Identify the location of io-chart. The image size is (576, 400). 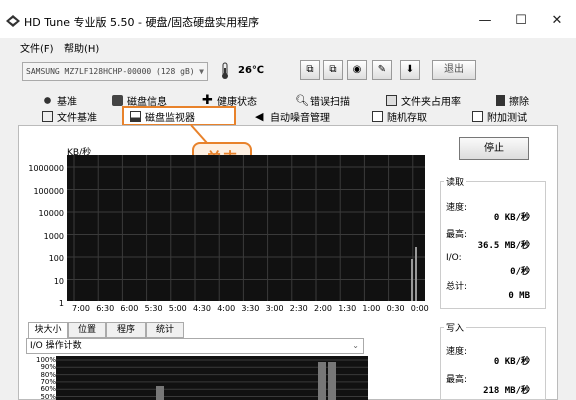
(212, 378).